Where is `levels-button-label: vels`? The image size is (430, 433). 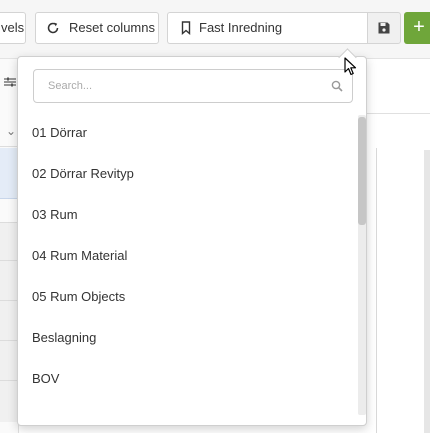
levels-button-label: vels is located at coordinates (13, 27).